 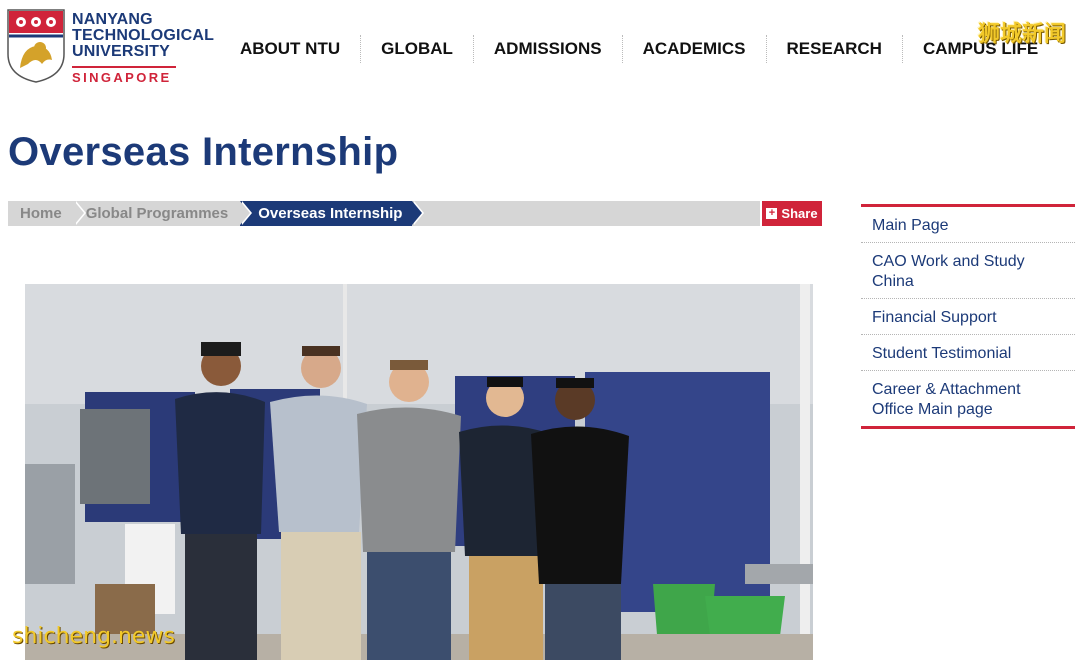 I want to click on logo-line-4: SINGAPORE, so click(x=124, y=75).